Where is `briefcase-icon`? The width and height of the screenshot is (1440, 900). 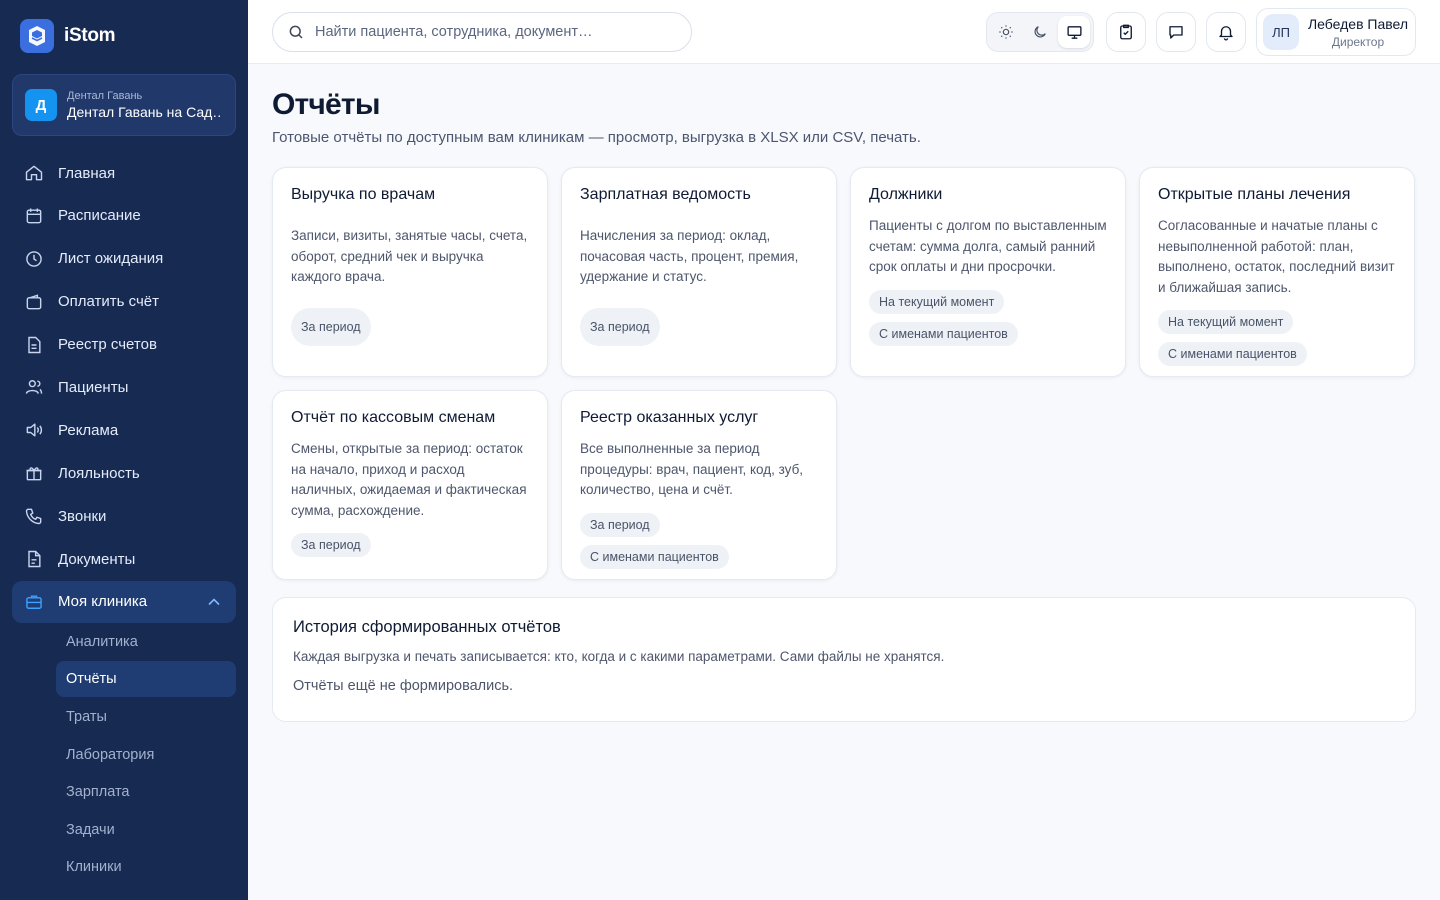
briefcase-icon is located at coordinates (34, 602).